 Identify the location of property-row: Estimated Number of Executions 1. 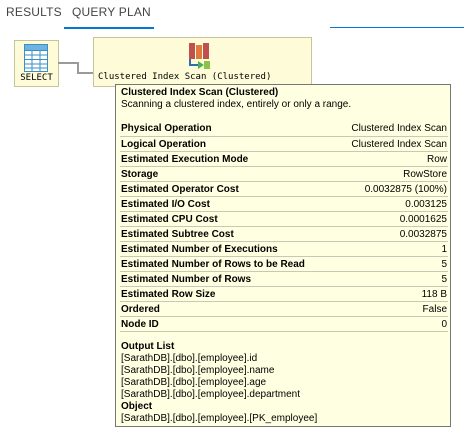
(284, 248).